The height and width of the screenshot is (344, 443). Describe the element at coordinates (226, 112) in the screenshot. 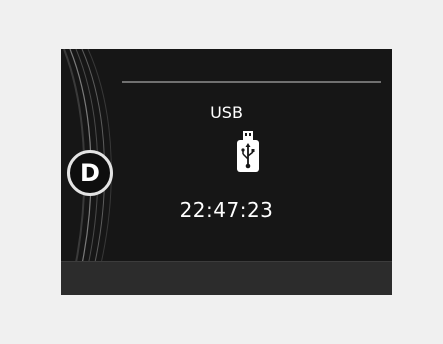

I see `media-source-label: USB` at that location.